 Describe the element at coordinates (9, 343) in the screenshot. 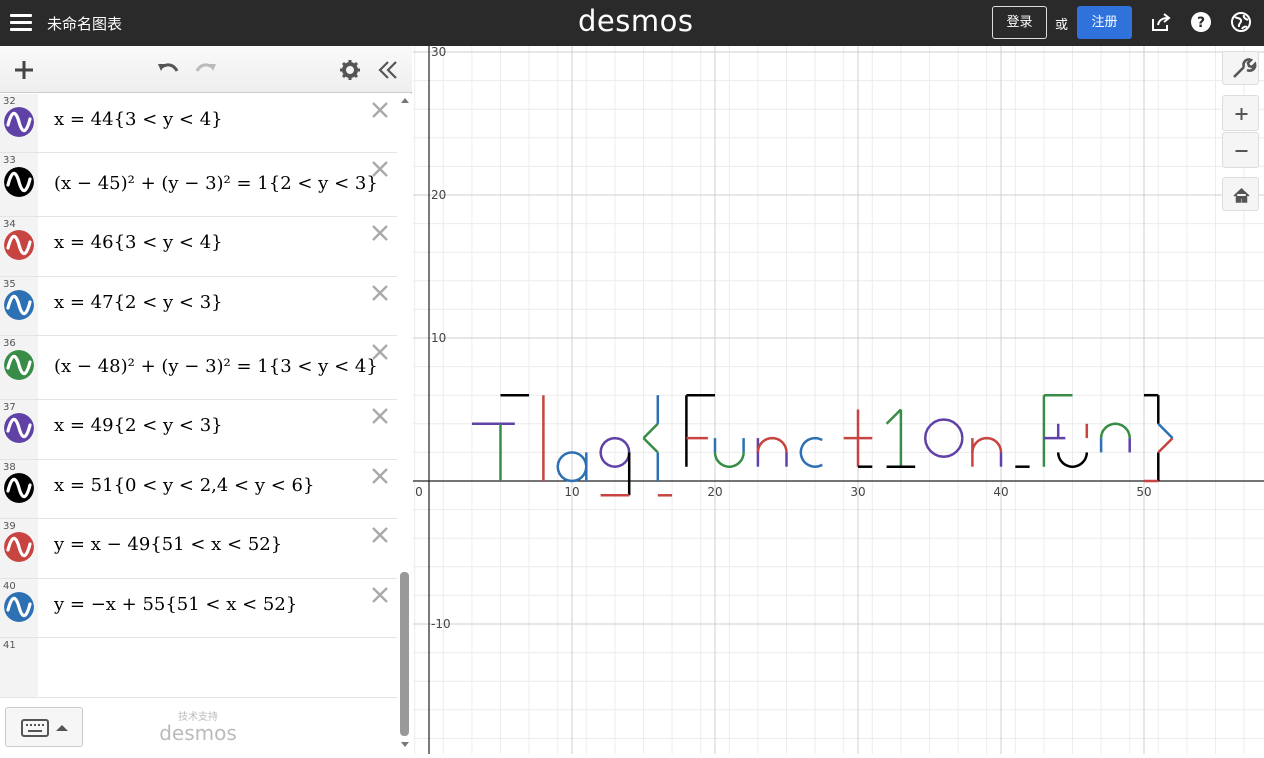

I see `expression-number: 36` at that location.